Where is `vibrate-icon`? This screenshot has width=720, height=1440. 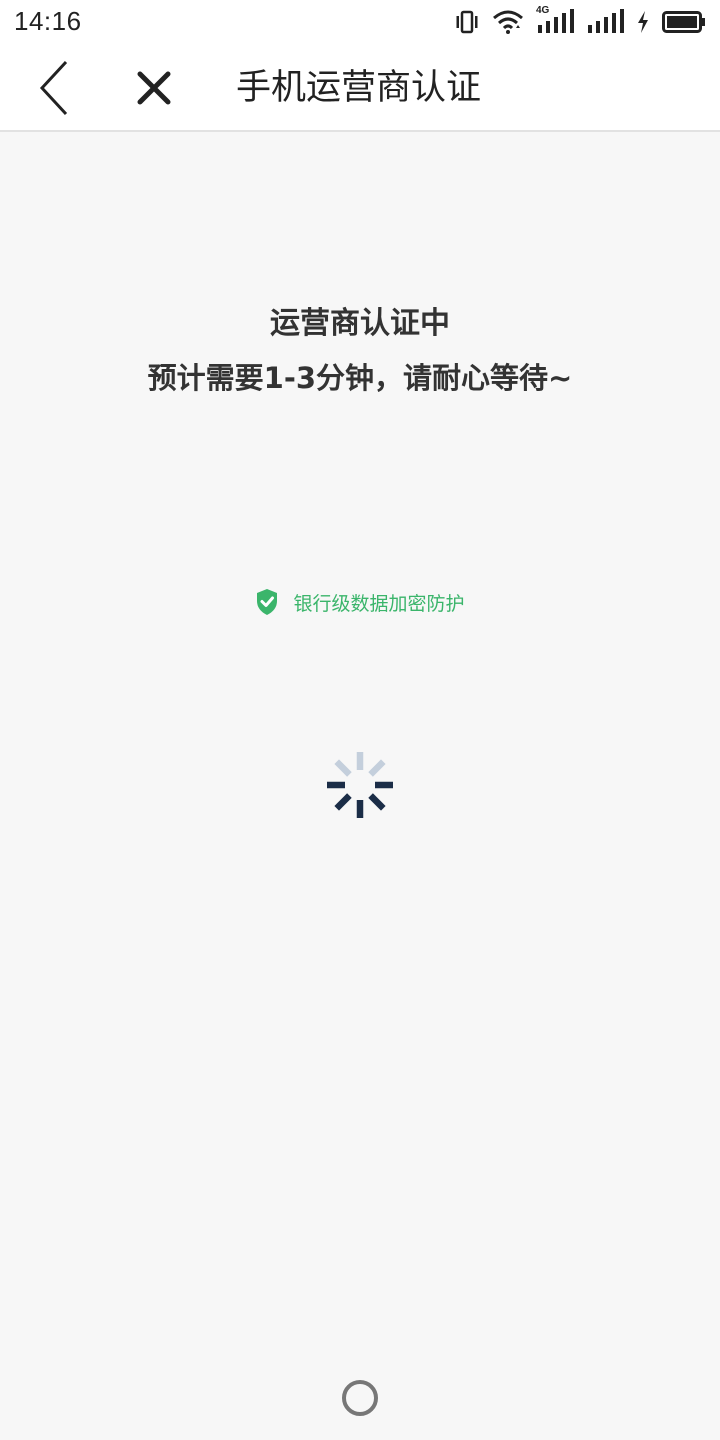
vibrate-icon is located at coordinates (467, 22).